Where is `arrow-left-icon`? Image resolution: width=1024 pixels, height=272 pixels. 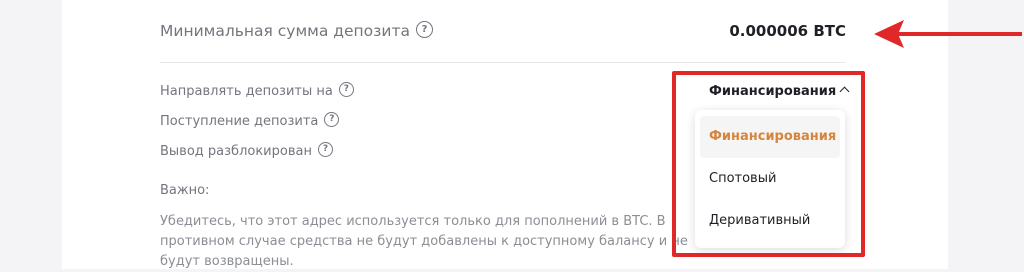 arrow-left-icon is located at coordinates (948, 34).